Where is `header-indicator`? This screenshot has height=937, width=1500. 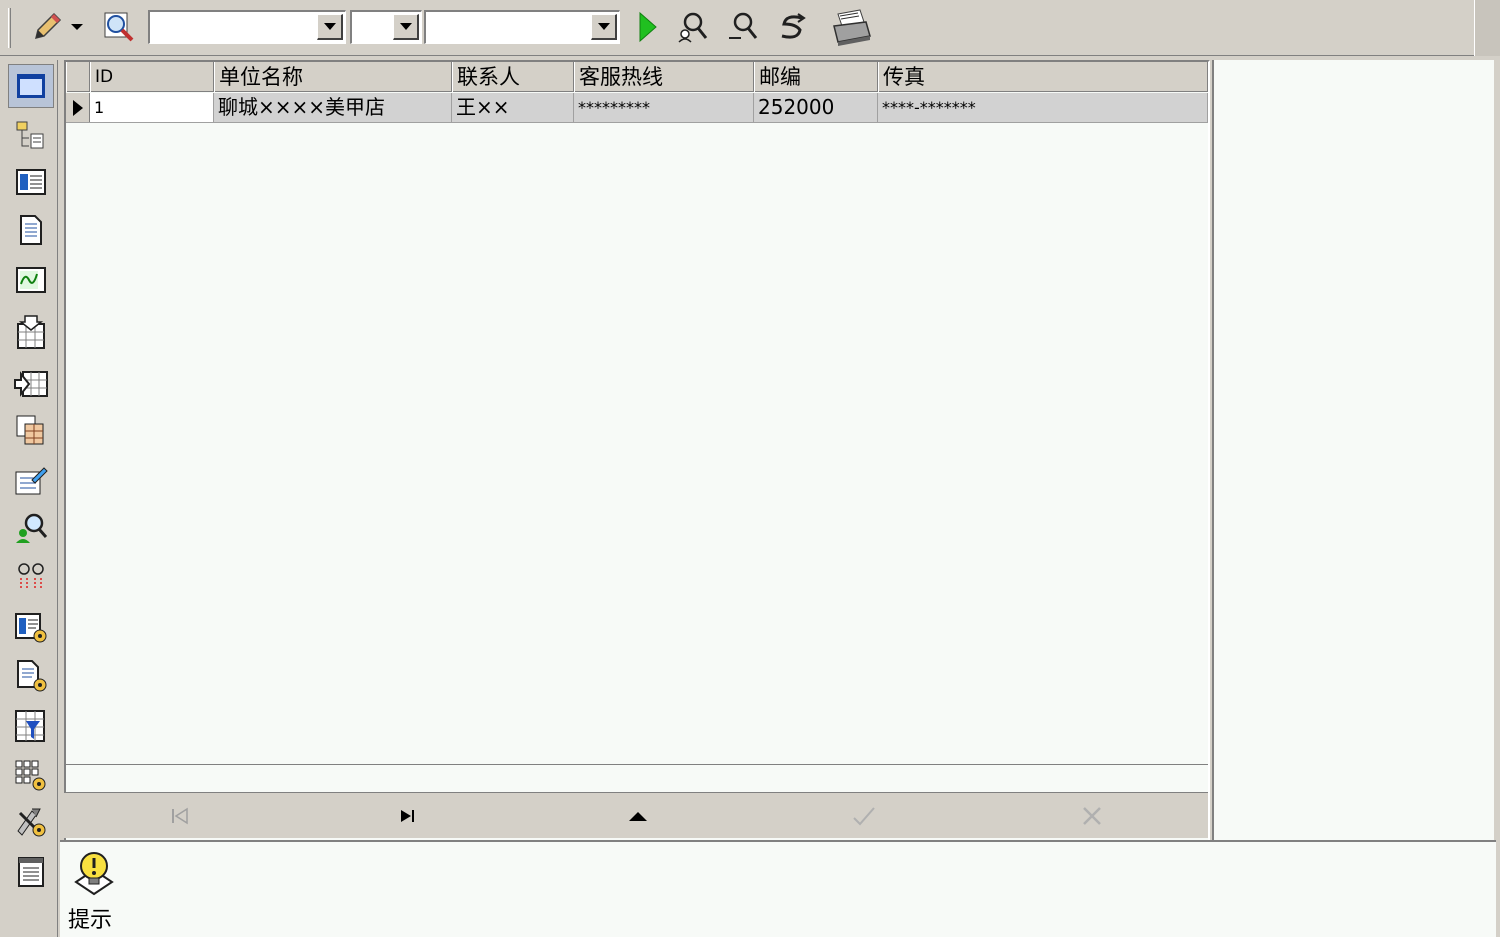 header-indicator is located at coordinates (78, 77).